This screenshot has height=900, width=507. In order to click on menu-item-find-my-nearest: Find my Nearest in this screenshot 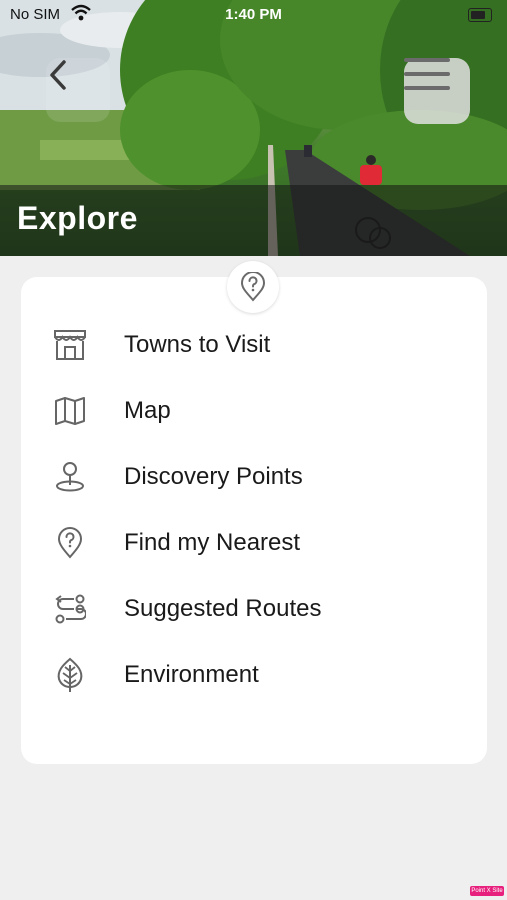, I will do `click(254, 543)`.